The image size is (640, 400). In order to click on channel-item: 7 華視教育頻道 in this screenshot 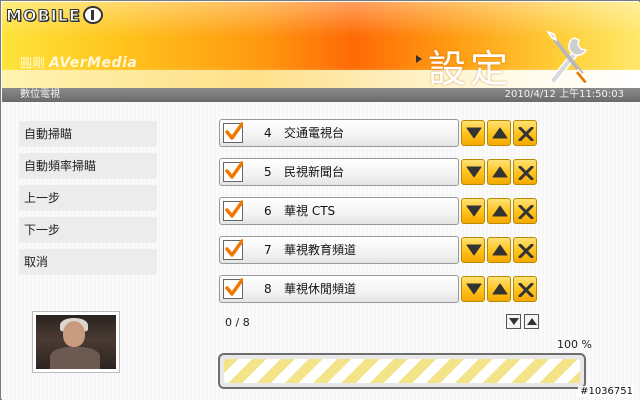, I will do `click(339, 250)`.